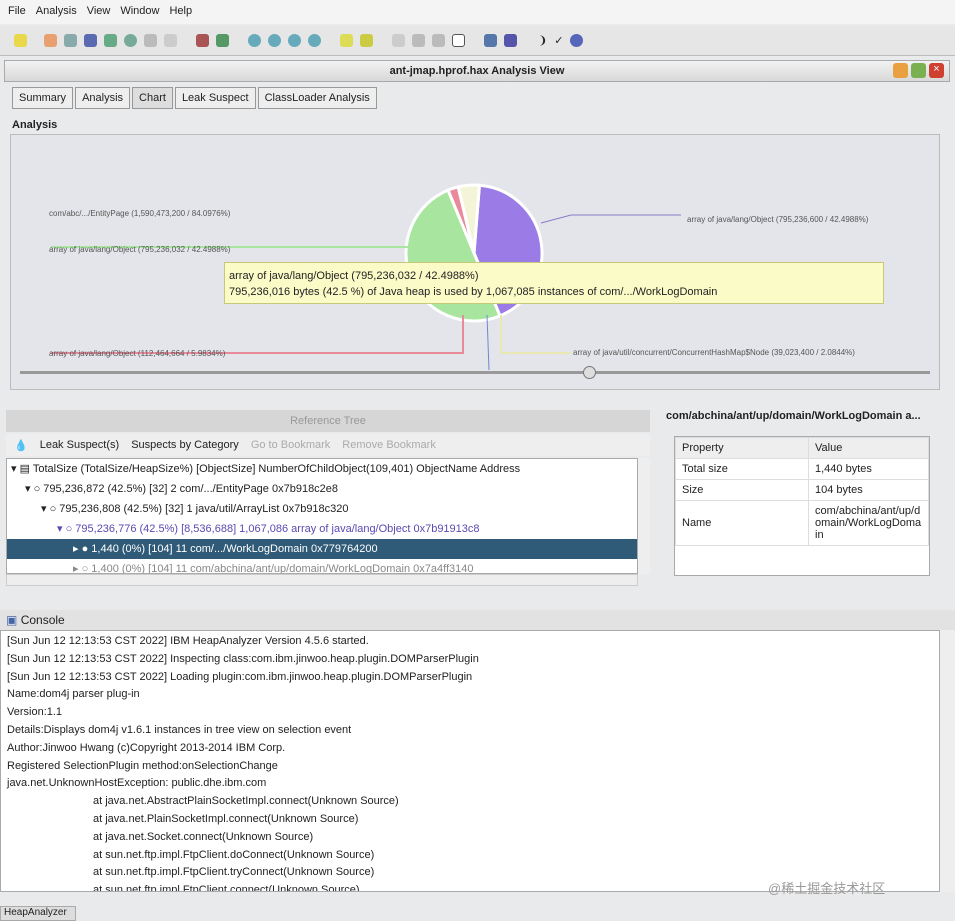 This screenshot has height=921, width=955. What do you see at coordinates (103, 98) in the screenshot?
I see `tab-analysis: Analysis` at bounding box center [103, 98].